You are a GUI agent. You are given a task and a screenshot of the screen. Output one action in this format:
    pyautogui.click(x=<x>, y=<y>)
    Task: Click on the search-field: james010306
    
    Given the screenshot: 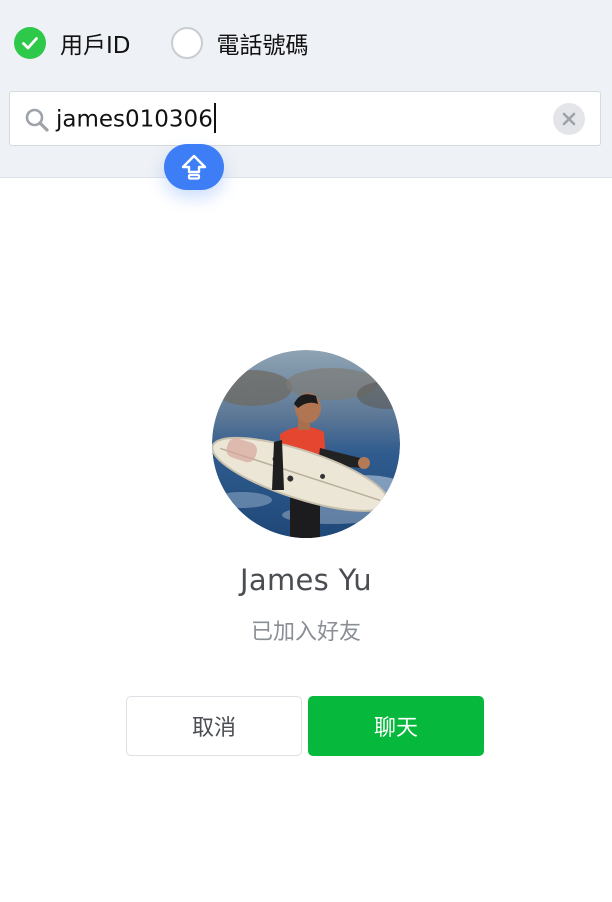 What is the action you would take?
    pyautogui.click(x=305, y=118)
    